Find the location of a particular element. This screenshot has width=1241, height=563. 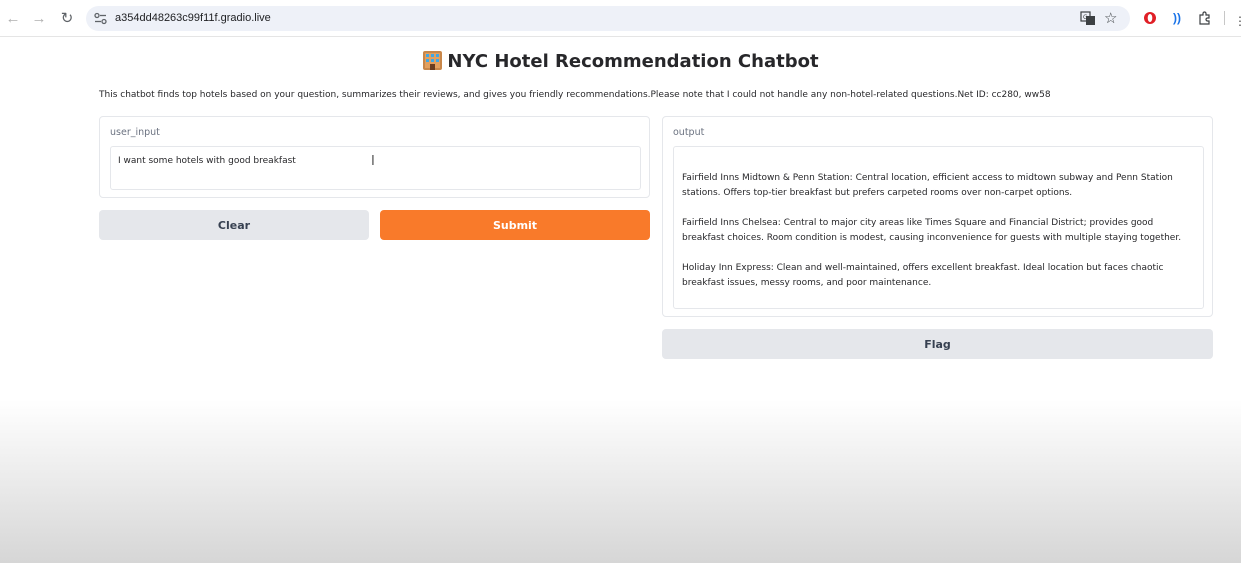

user-input-value: I want some hotels with good breakfast is located at coordinates (207, 161).